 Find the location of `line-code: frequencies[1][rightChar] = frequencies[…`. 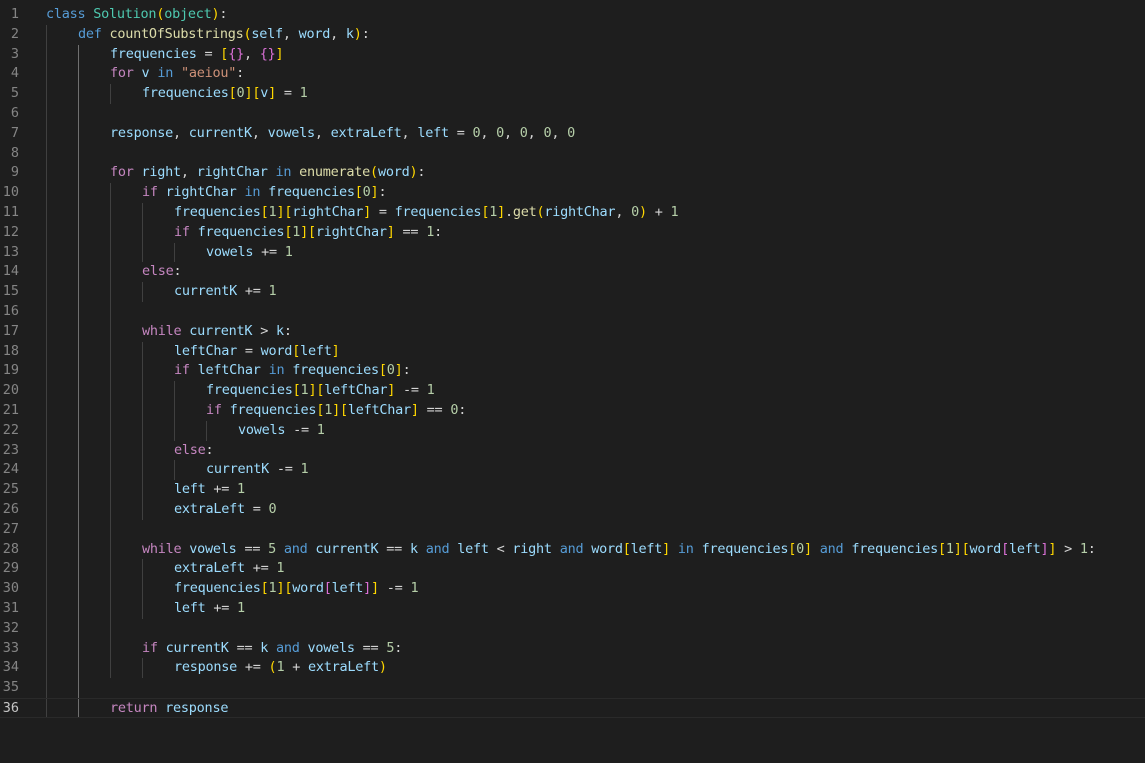

line-code: frequencies[1][rightChar] = frequencies[… is located at coordinates (426, 213).